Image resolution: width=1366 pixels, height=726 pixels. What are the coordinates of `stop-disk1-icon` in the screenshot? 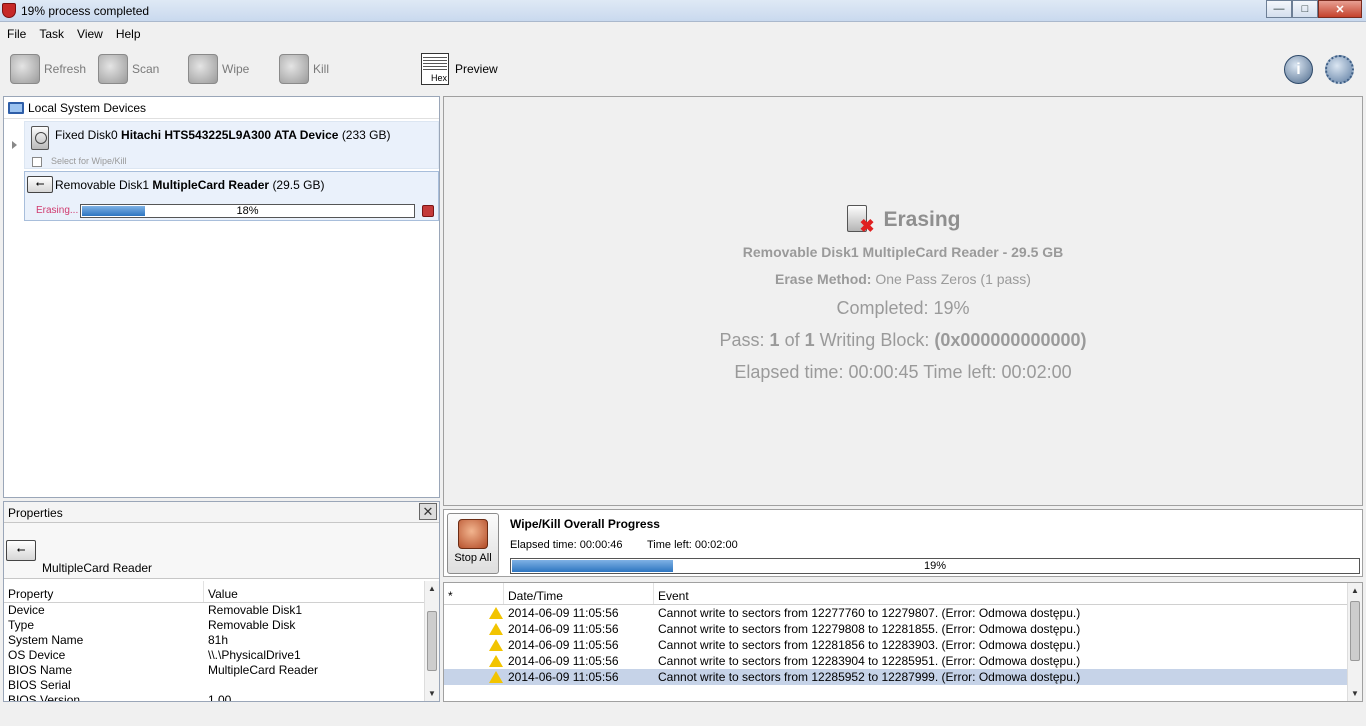 It's located at (428, 211).